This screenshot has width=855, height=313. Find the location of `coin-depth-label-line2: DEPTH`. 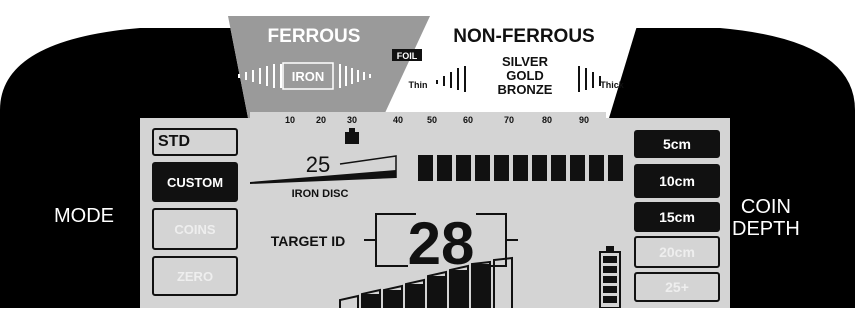

coin-depth-label-line2: DEPTH is located at coordinates (766, 229).